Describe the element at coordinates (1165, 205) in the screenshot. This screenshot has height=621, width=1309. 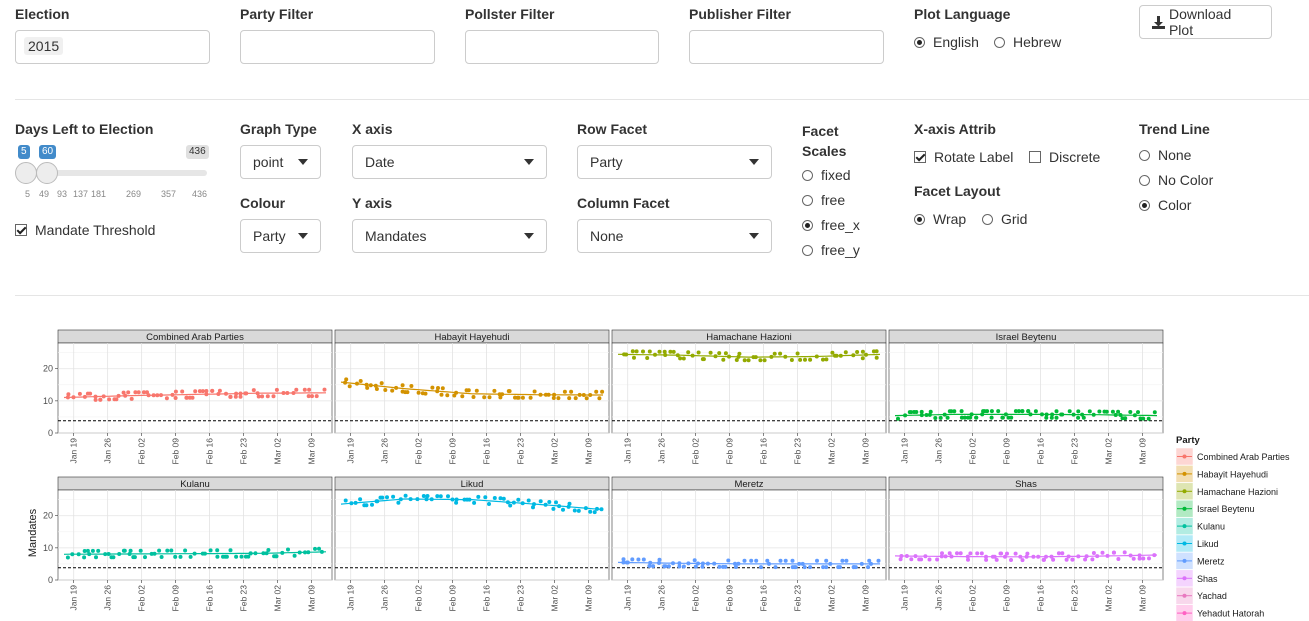
I see `trend-color-radio: Color` at that location.